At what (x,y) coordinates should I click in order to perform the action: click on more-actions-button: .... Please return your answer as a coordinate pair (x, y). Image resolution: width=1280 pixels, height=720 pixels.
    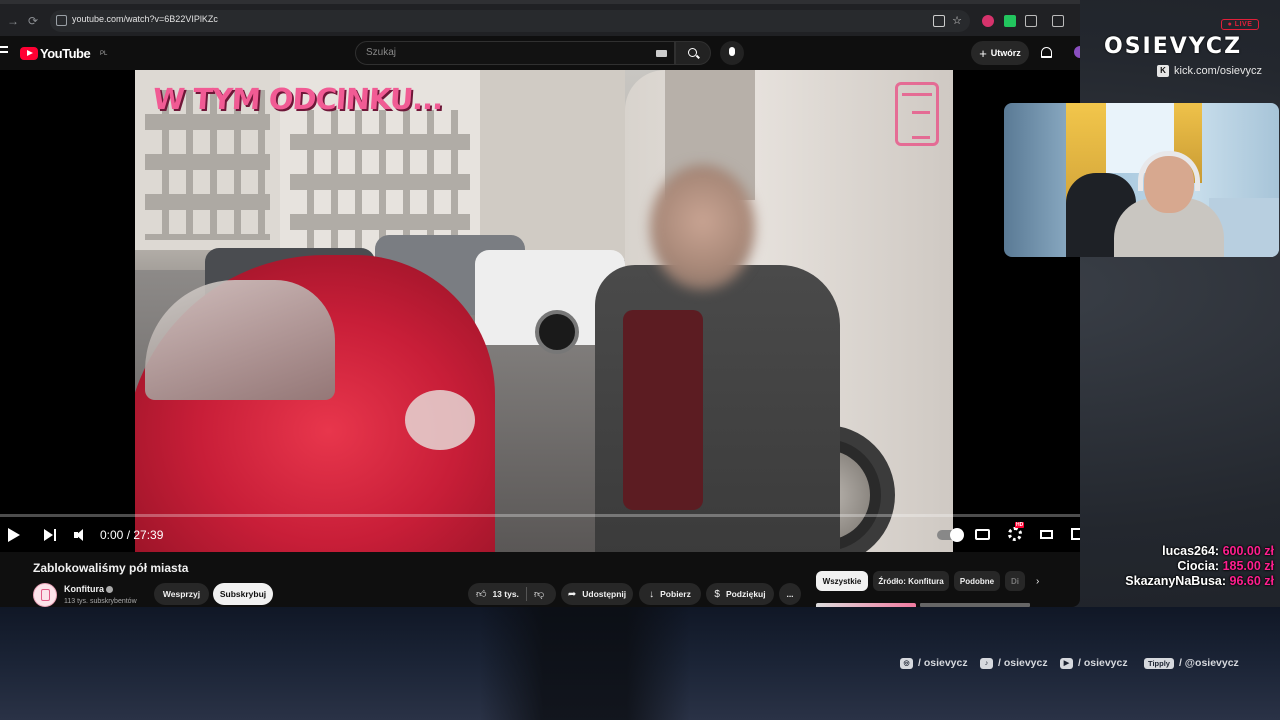
    Looking at the image, I should click on (790, 594).